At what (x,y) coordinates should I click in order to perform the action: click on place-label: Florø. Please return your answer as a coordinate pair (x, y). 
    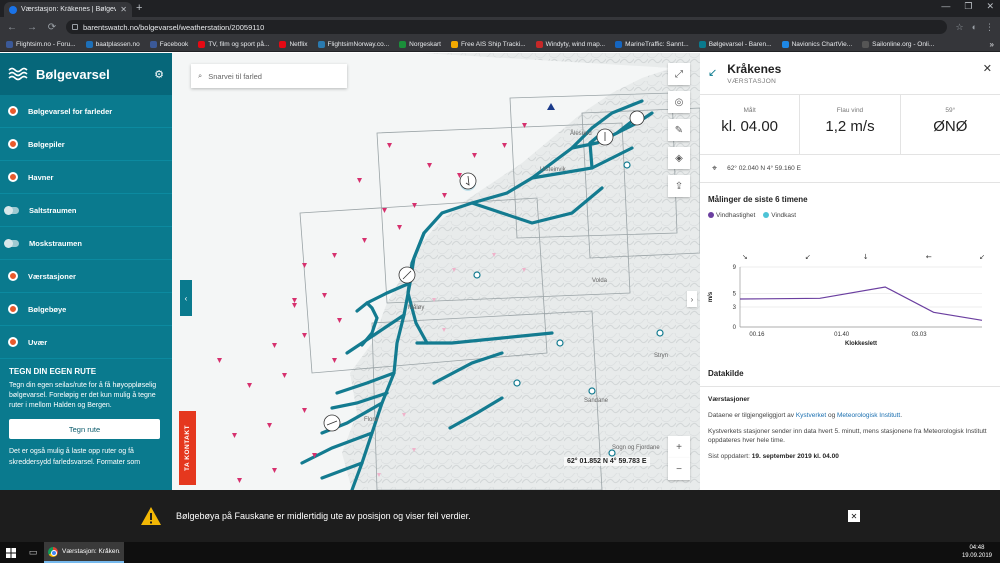
    Looking at the image, I should click on (371, 420).